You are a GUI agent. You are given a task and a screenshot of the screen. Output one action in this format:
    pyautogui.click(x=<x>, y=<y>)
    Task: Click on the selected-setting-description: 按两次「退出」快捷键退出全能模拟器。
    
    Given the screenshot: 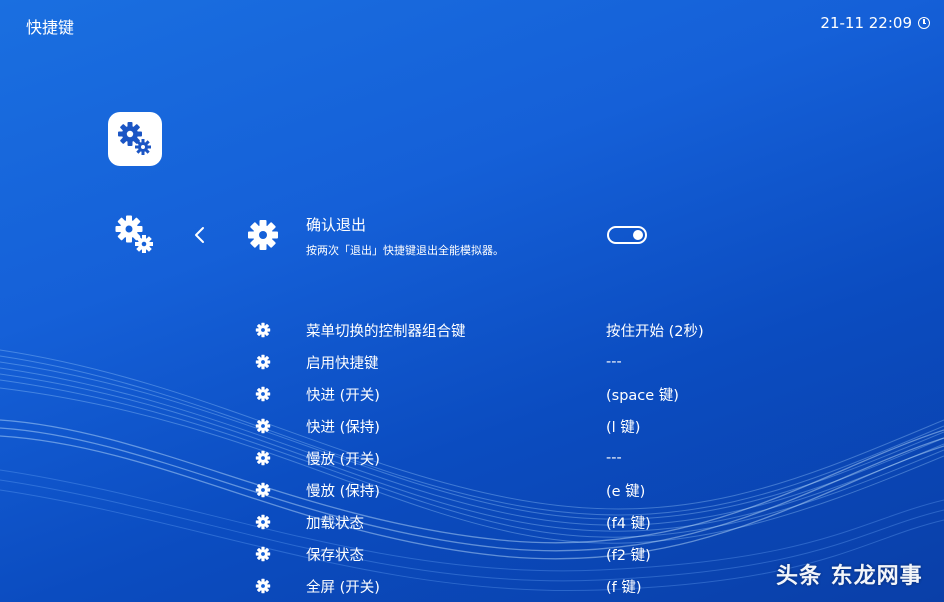 What is the action you would take?
    pyautogui.click(x=405, y=250)
    